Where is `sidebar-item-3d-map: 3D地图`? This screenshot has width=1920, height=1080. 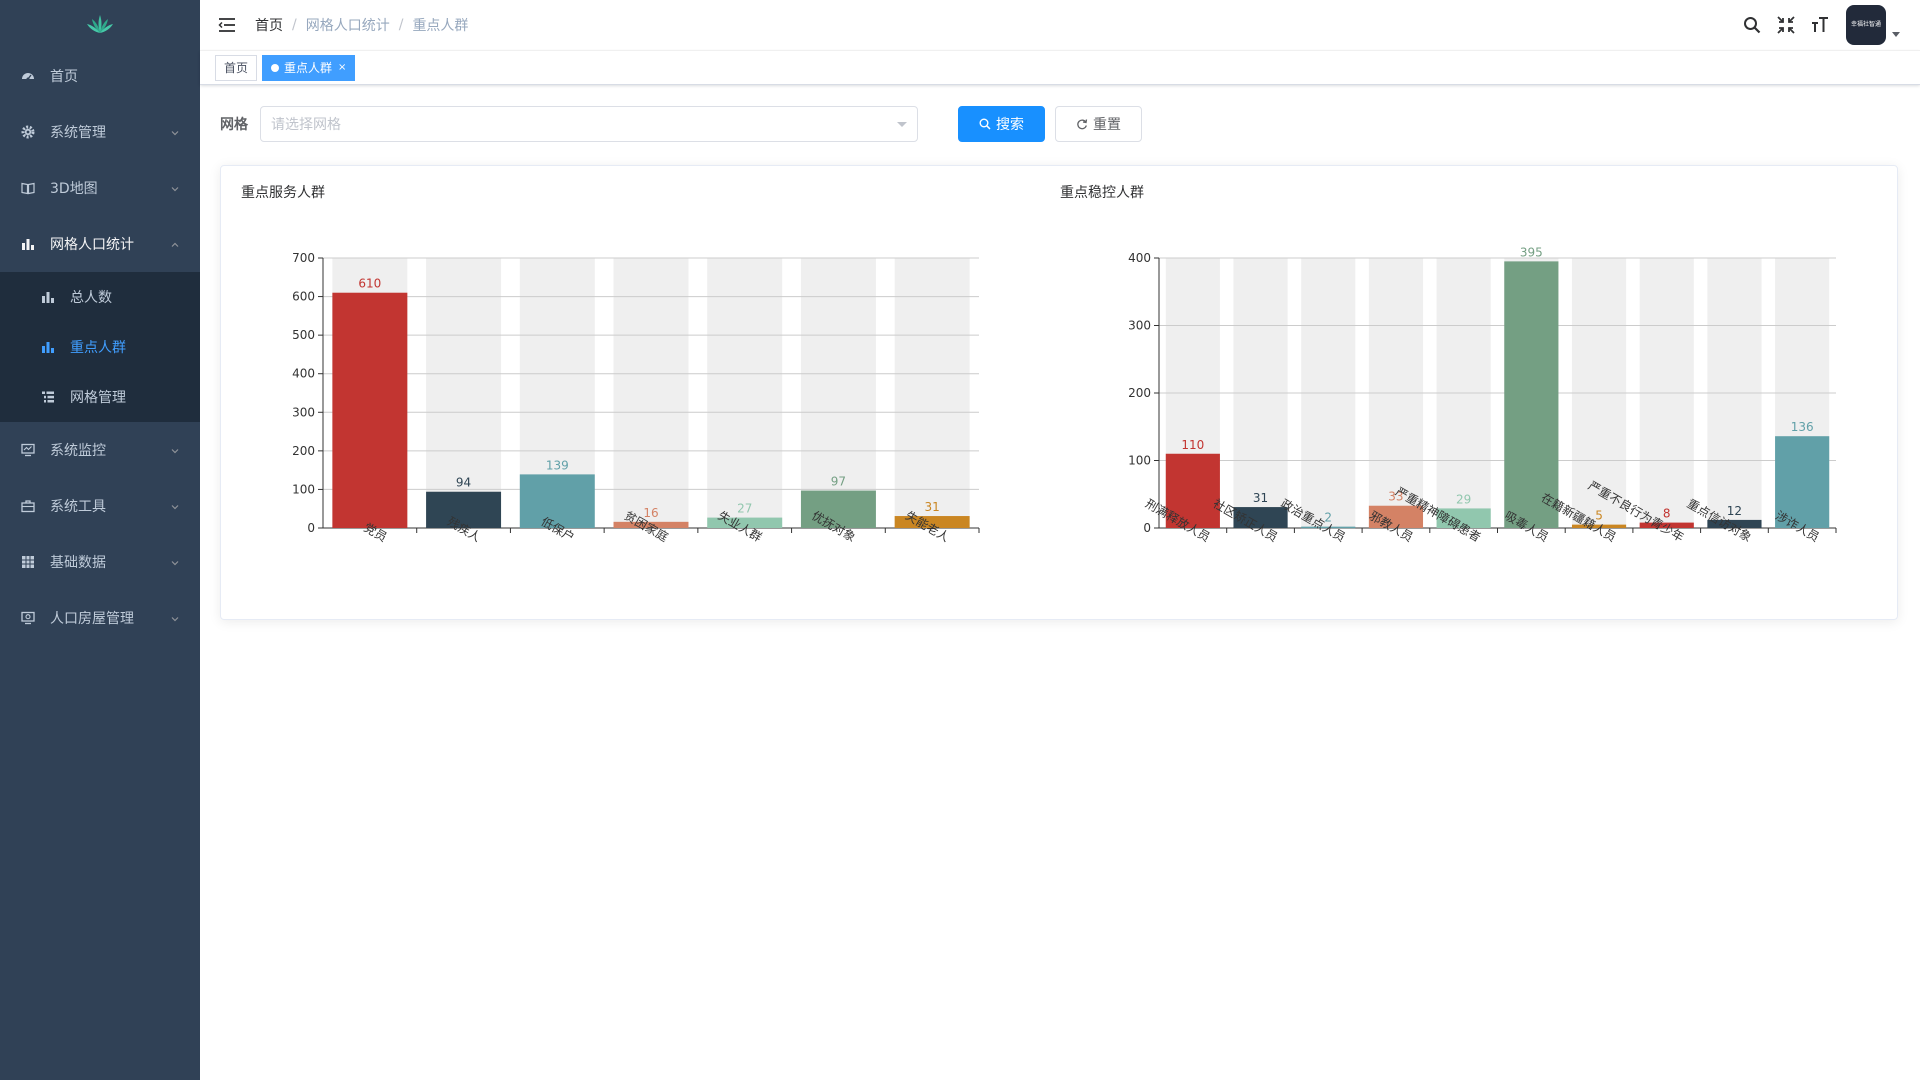 sidebar-item-3d-map: 3D地图 is located at coordinates (100, 188).